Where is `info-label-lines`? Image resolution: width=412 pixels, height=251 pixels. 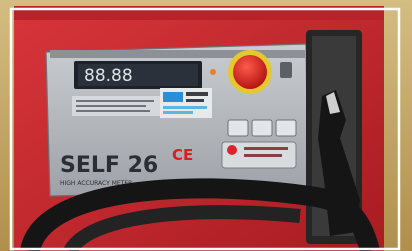
info-label-lines is located at coordinates (115, 106).